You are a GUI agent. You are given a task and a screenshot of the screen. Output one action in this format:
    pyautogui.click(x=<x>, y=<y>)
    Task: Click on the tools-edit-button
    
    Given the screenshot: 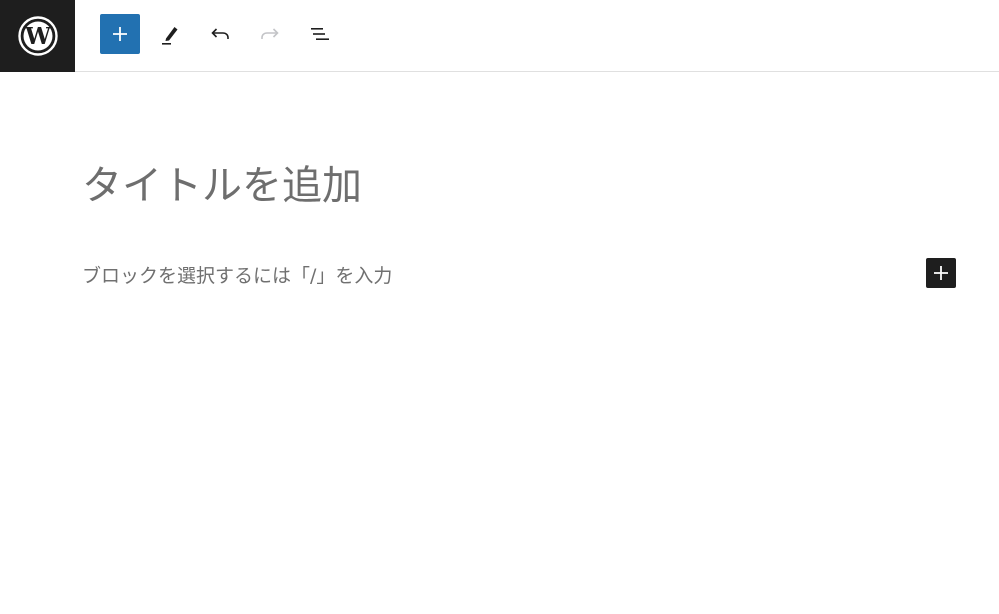 What is the action you would take?
    pyautogui.click(x=170, y=34)
    